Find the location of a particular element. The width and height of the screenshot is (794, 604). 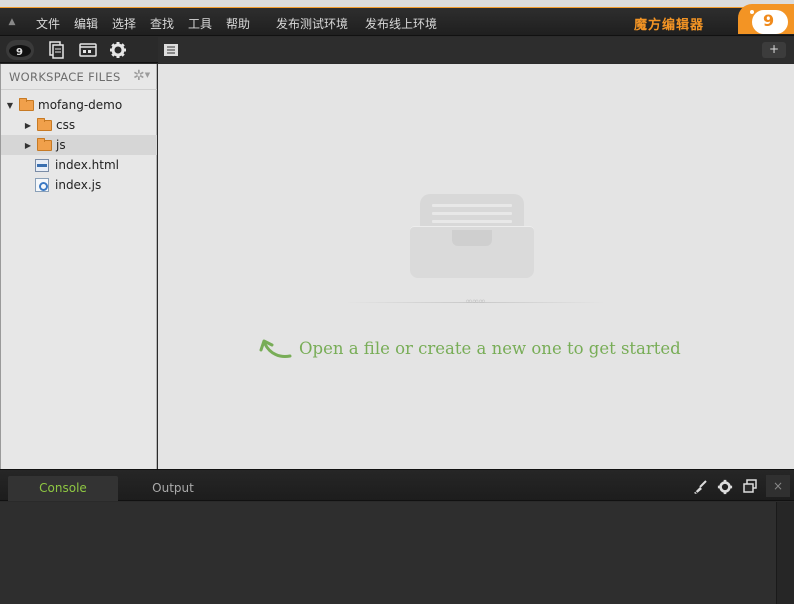

js-file-icon is located at coordinates (42, 185).